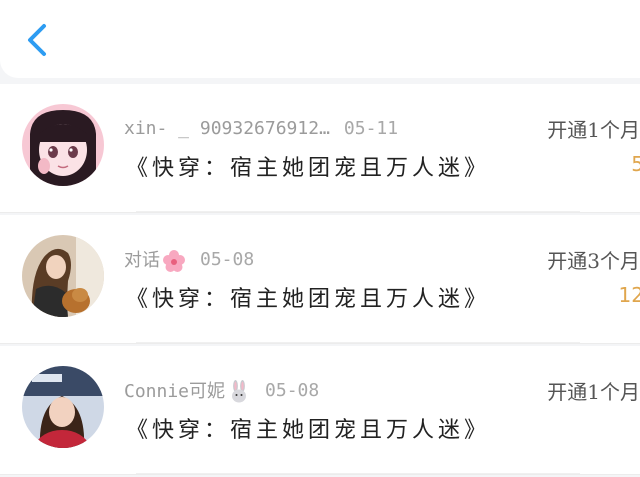 The image size is (640, 477). I want to click on row-meta: xin- _ 90932676912… 05-11, so click(261, 128).